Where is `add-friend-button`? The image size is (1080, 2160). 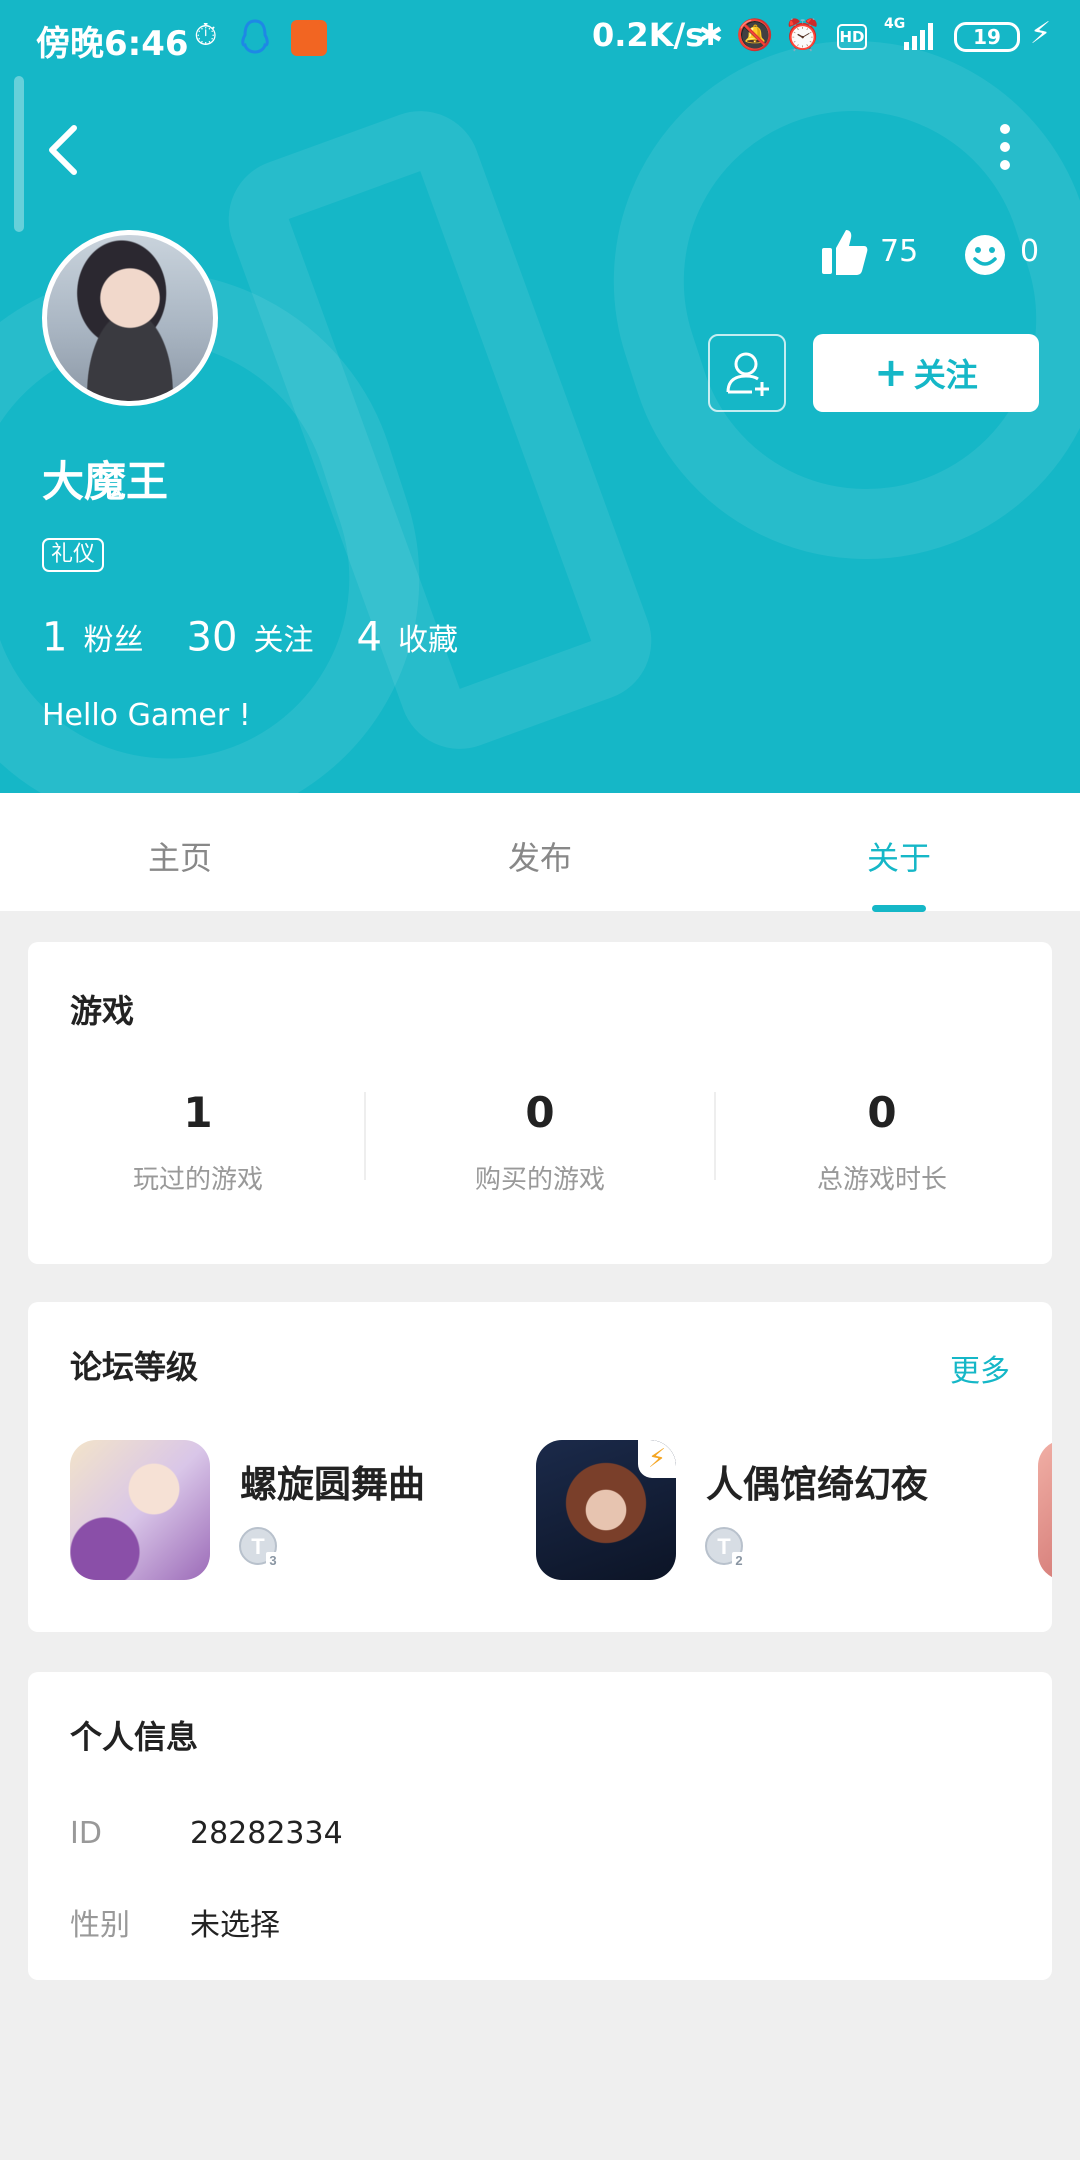
add-friend-button is located at coordinates (747, 373).